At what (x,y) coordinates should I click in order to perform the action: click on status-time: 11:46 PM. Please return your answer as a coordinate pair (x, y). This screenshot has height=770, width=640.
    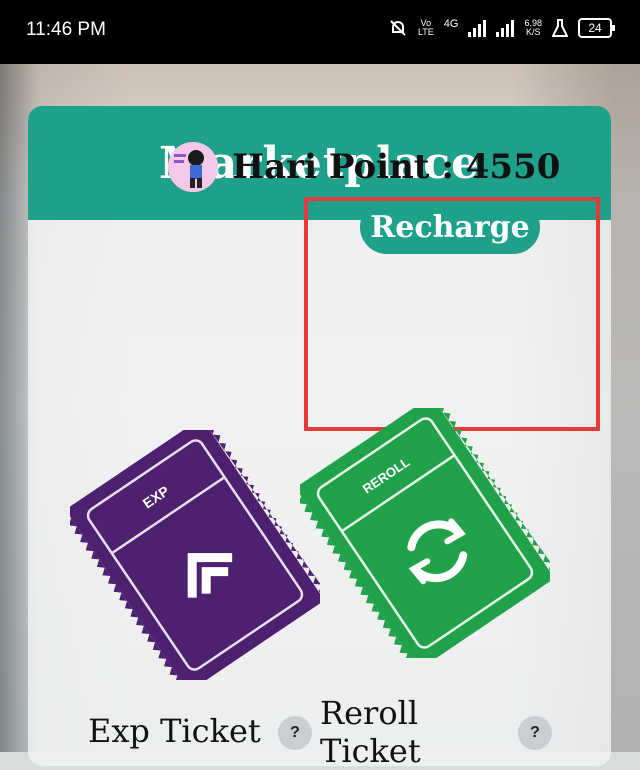
    Looking at the image, I should click on (66, 29).